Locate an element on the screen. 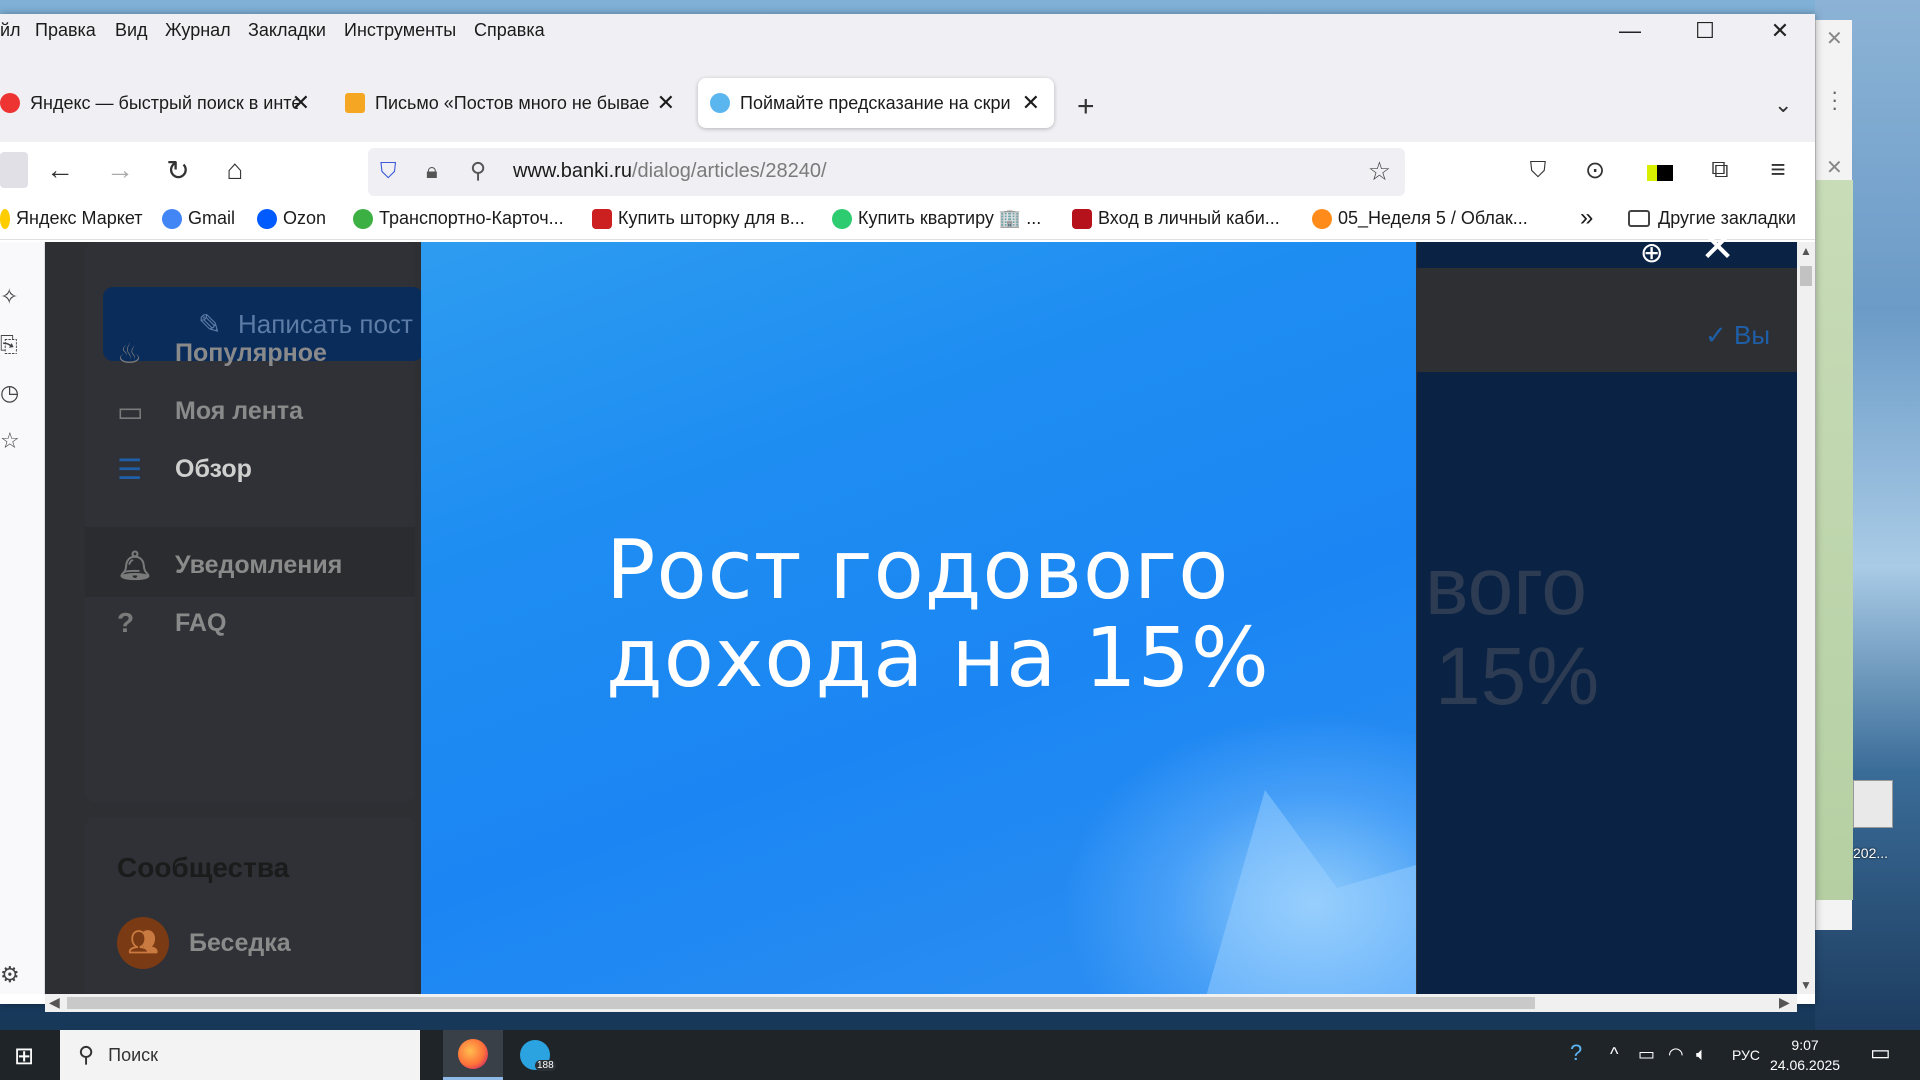  scroll-down-arrow-icon: ▼ is located at coordinates (1806, 985).